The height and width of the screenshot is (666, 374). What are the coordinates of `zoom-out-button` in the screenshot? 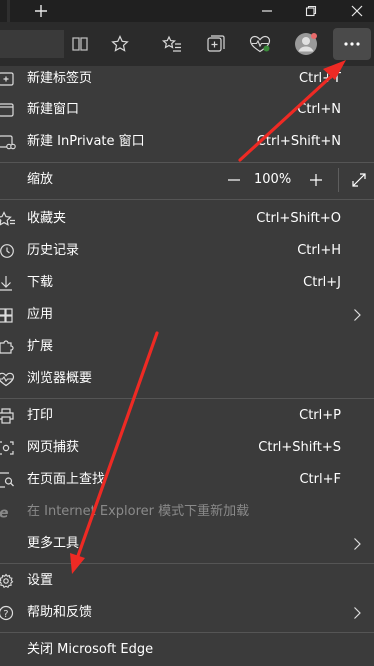 It's located at (234, 180).